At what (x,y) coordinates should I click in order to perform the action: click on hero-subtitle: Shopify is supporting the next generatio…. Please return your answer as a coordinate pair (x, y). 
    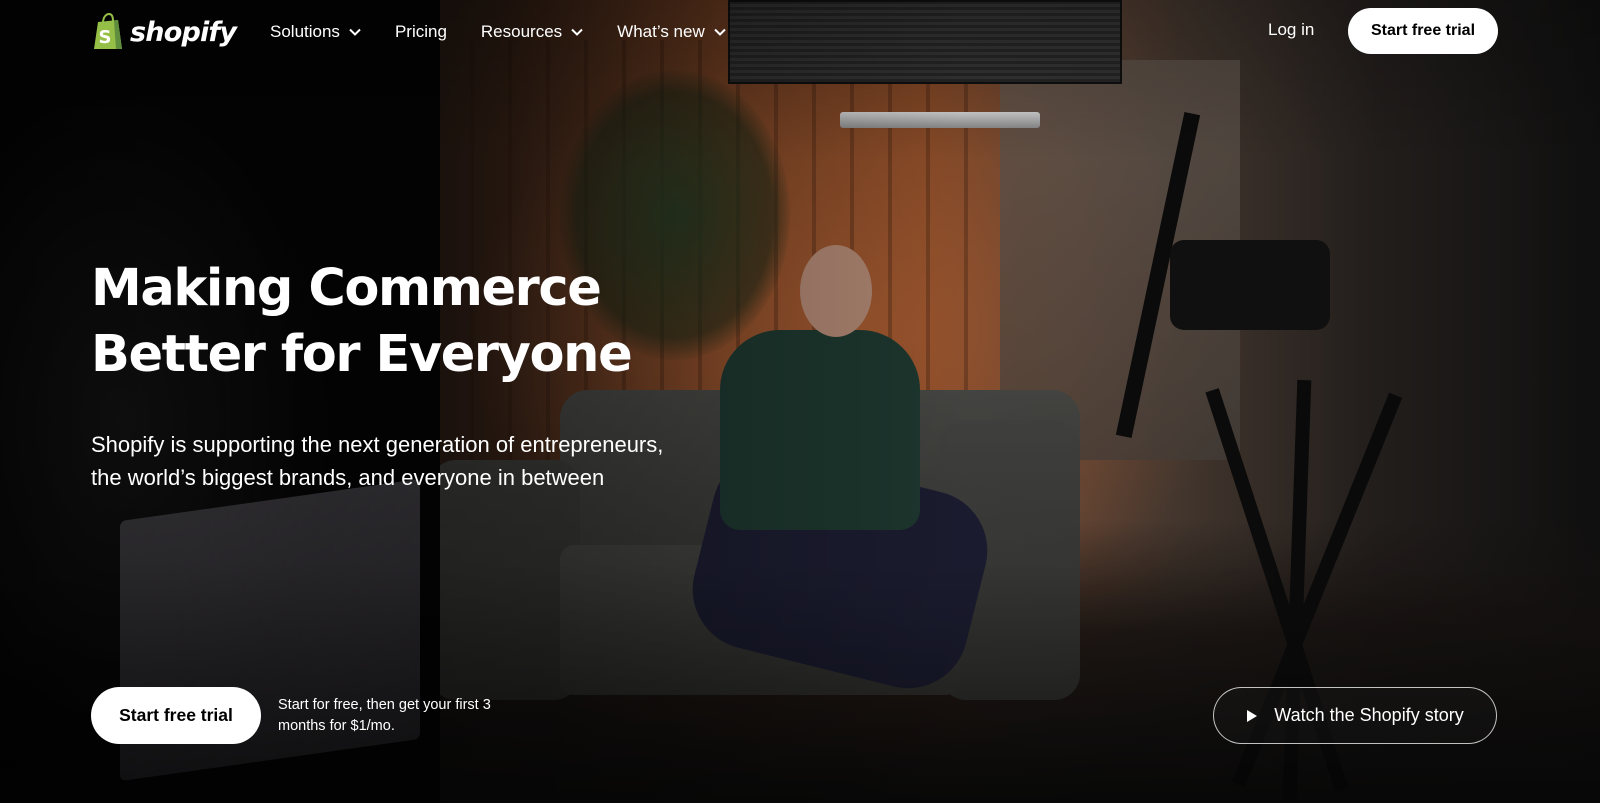
    Looking at the image, I should click on (377, 461).